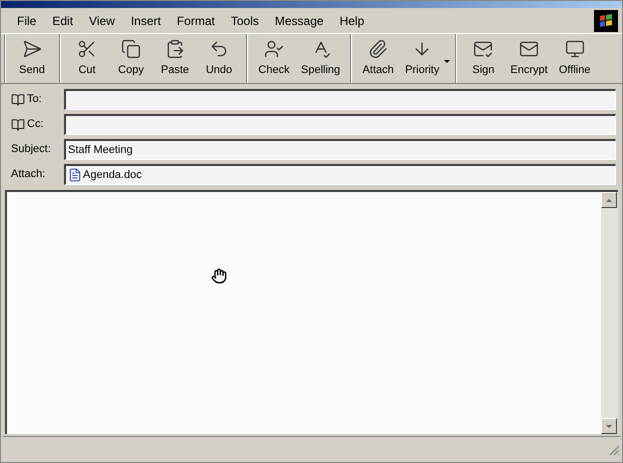  Describe the element at coordinates (609, 426) in the screenshot. I see `scroll-down-button` at that location.